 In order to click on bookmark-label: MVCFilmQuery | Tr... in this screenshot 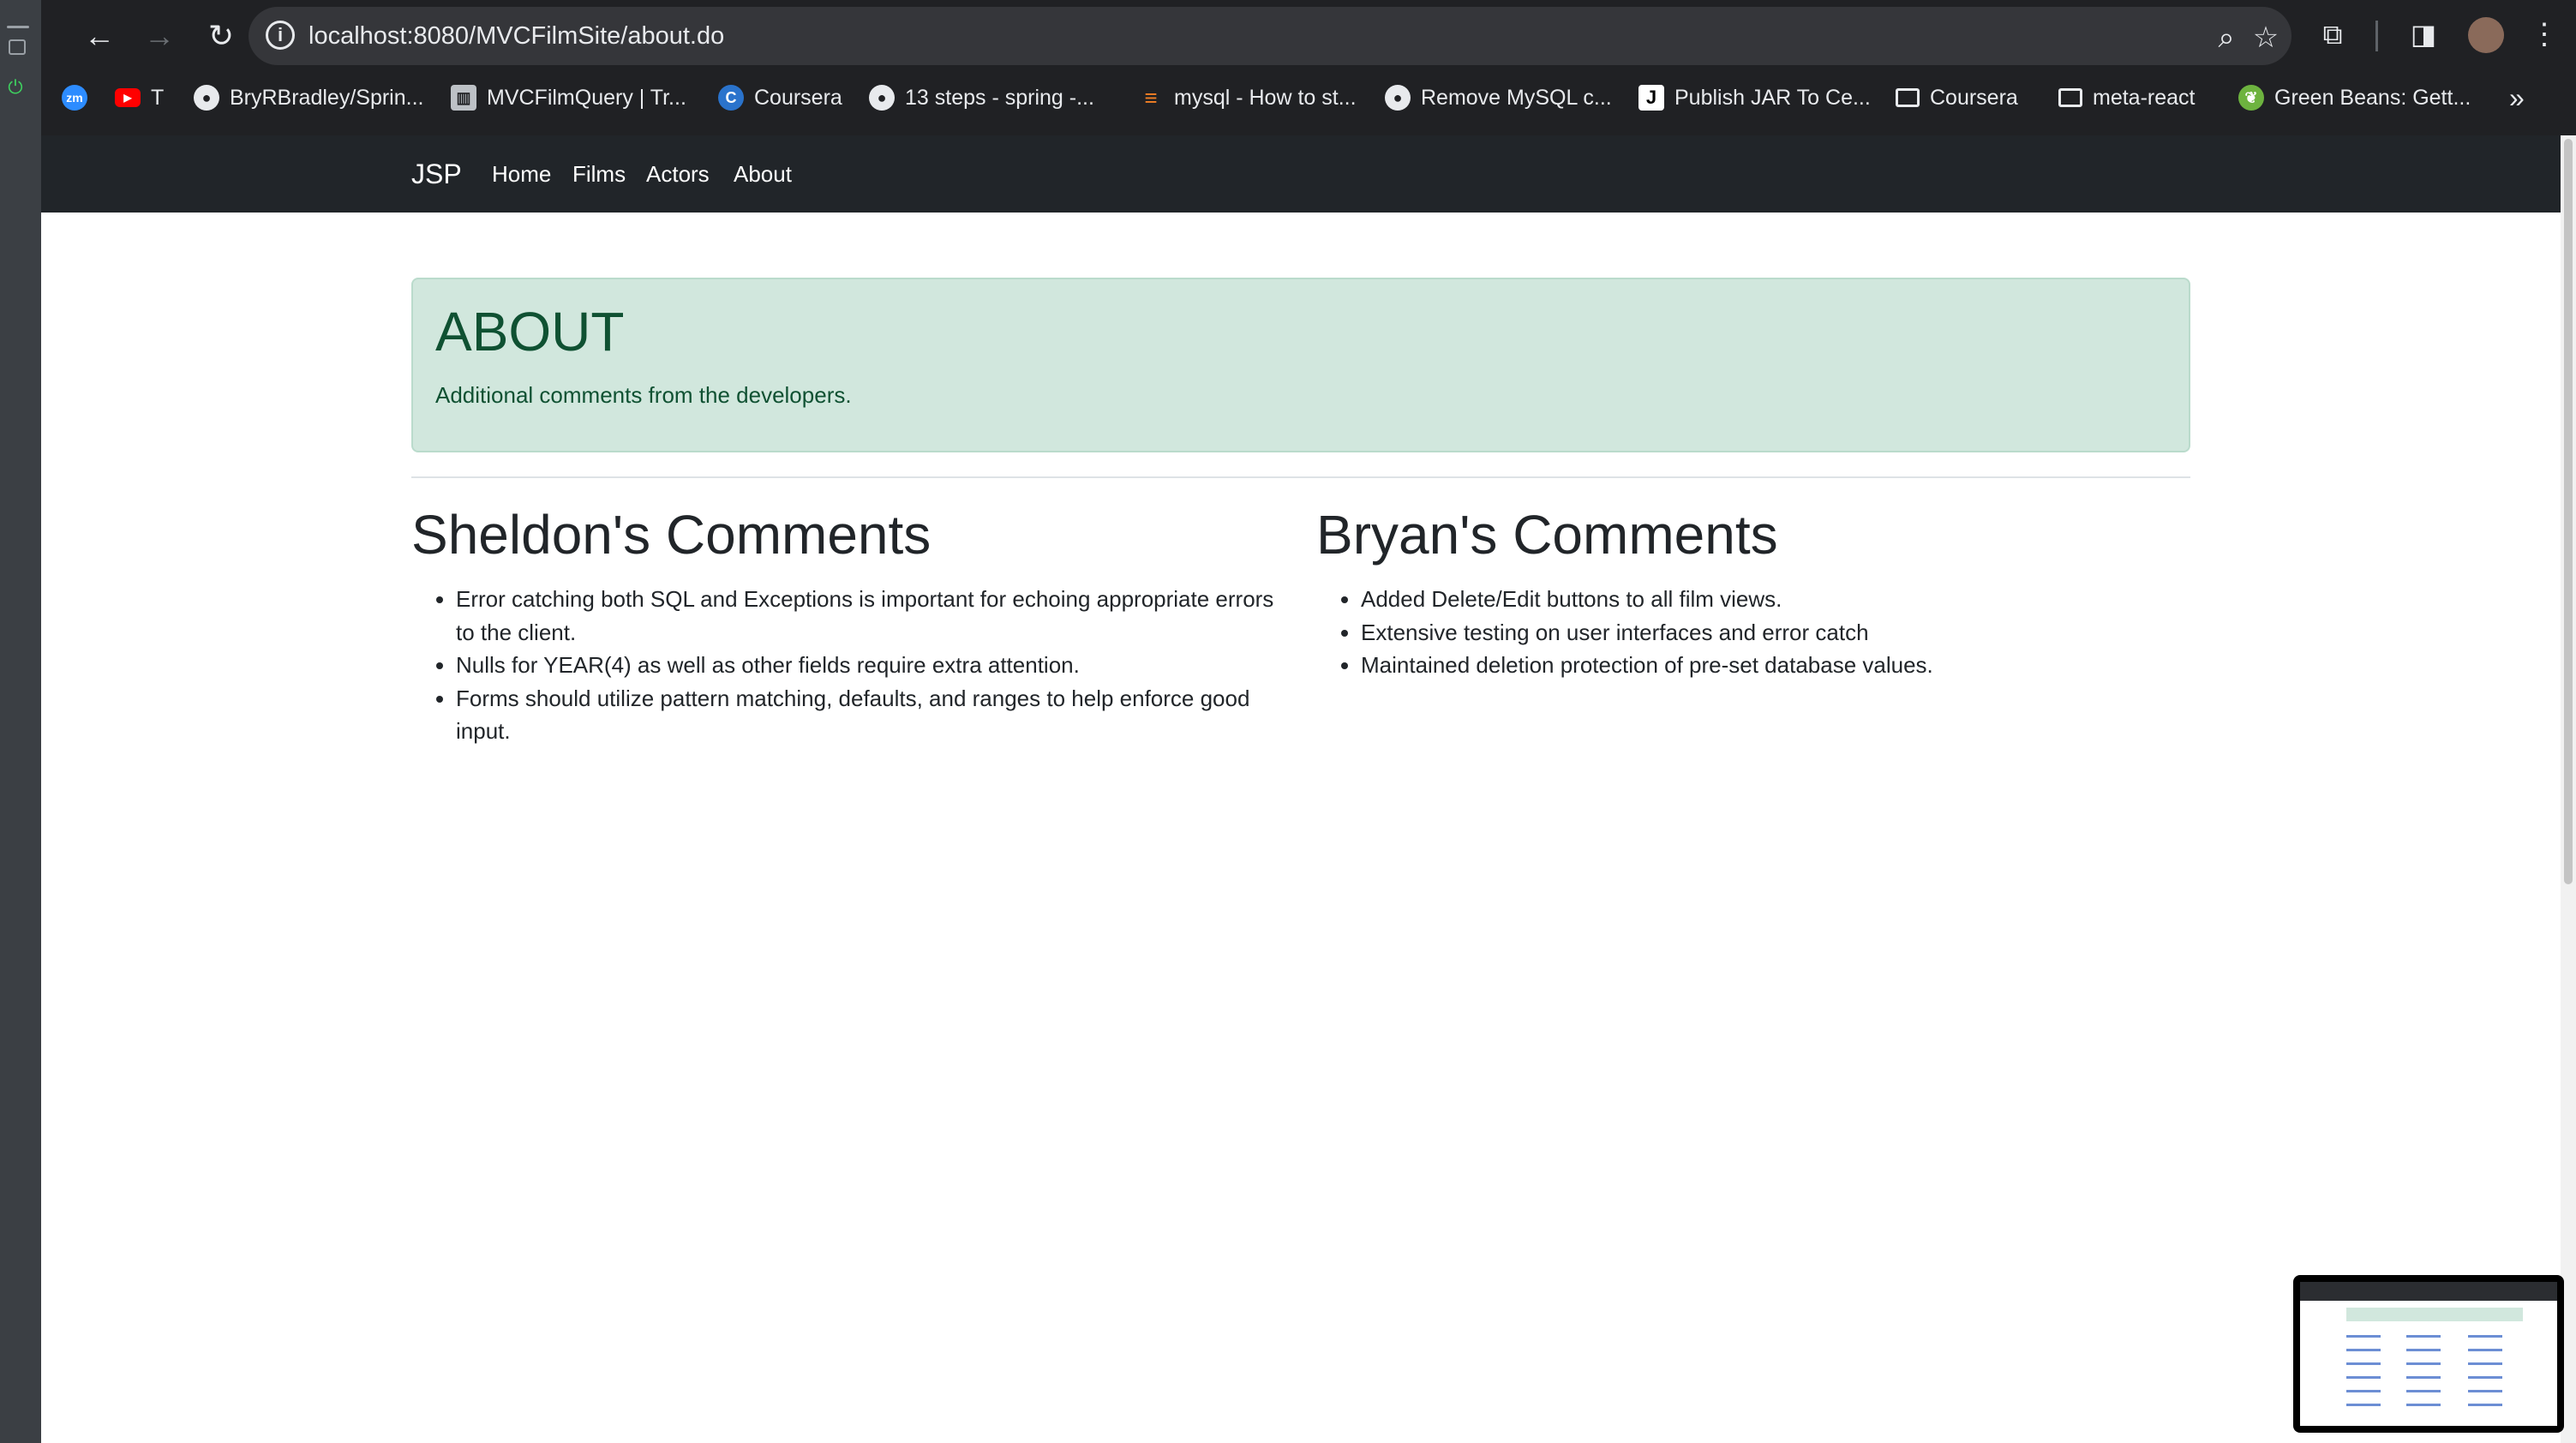, I will do `click(586, 97)`.